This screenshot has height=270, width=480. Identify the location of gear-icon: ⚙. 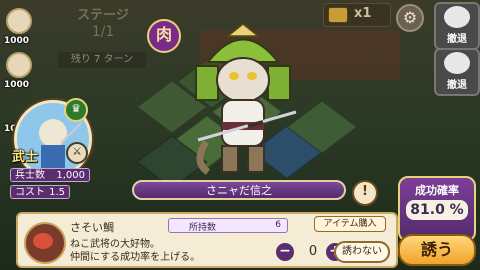
(410, 17).